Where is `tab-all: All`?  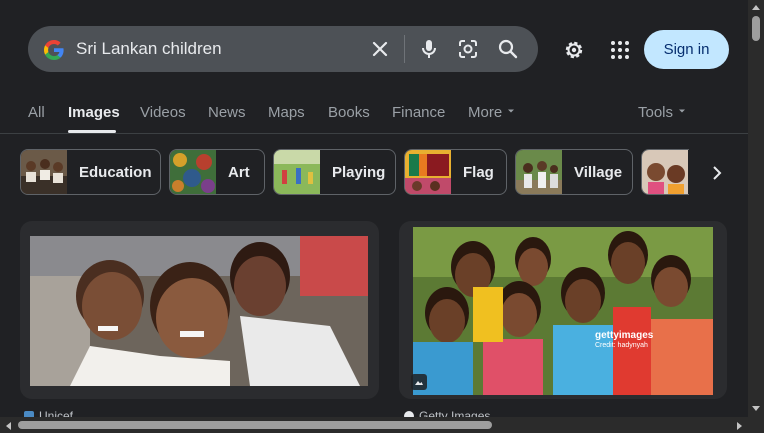
tab-all: All is located at coordinates (36, 112).